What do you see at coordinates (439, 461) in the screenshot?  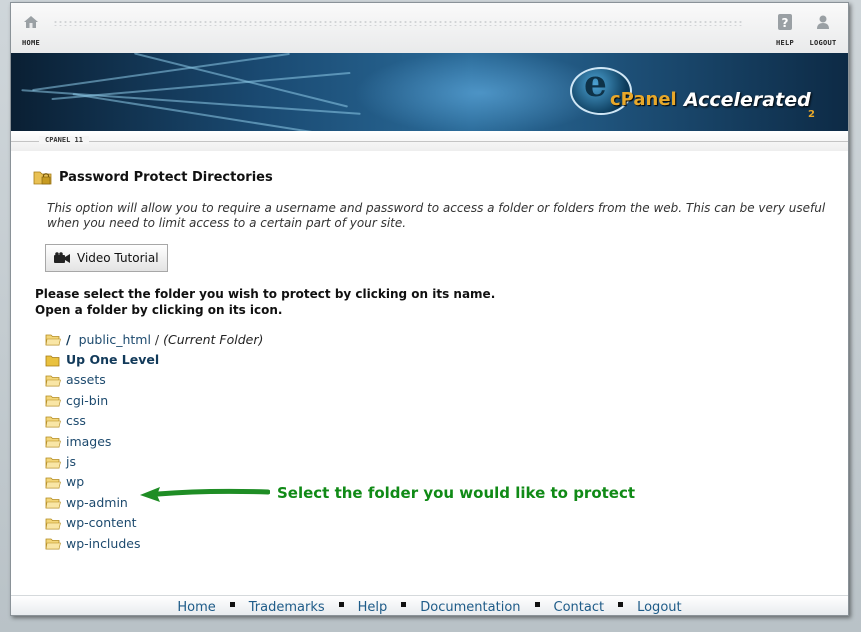 I see `folder-row: js` at bounding box center [439, 461].